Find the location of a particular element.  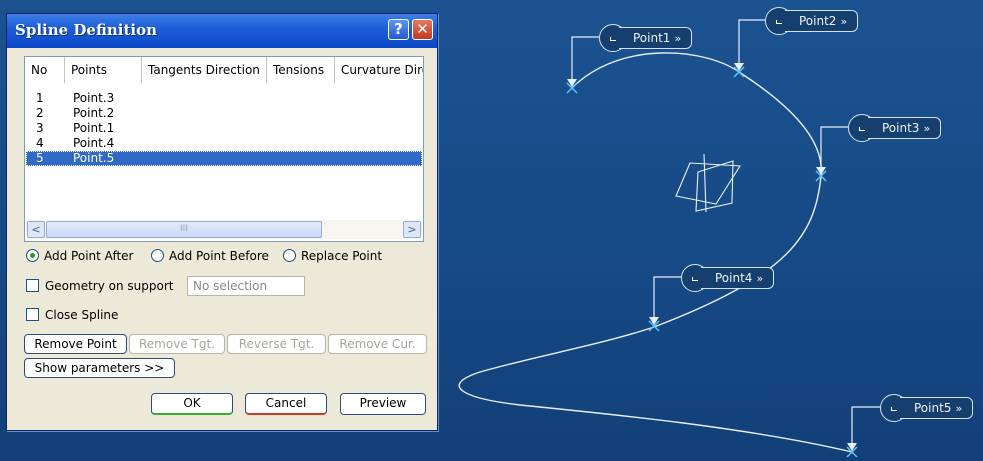

column-header-tensions: Tensions is located at coordinates (301, 70).